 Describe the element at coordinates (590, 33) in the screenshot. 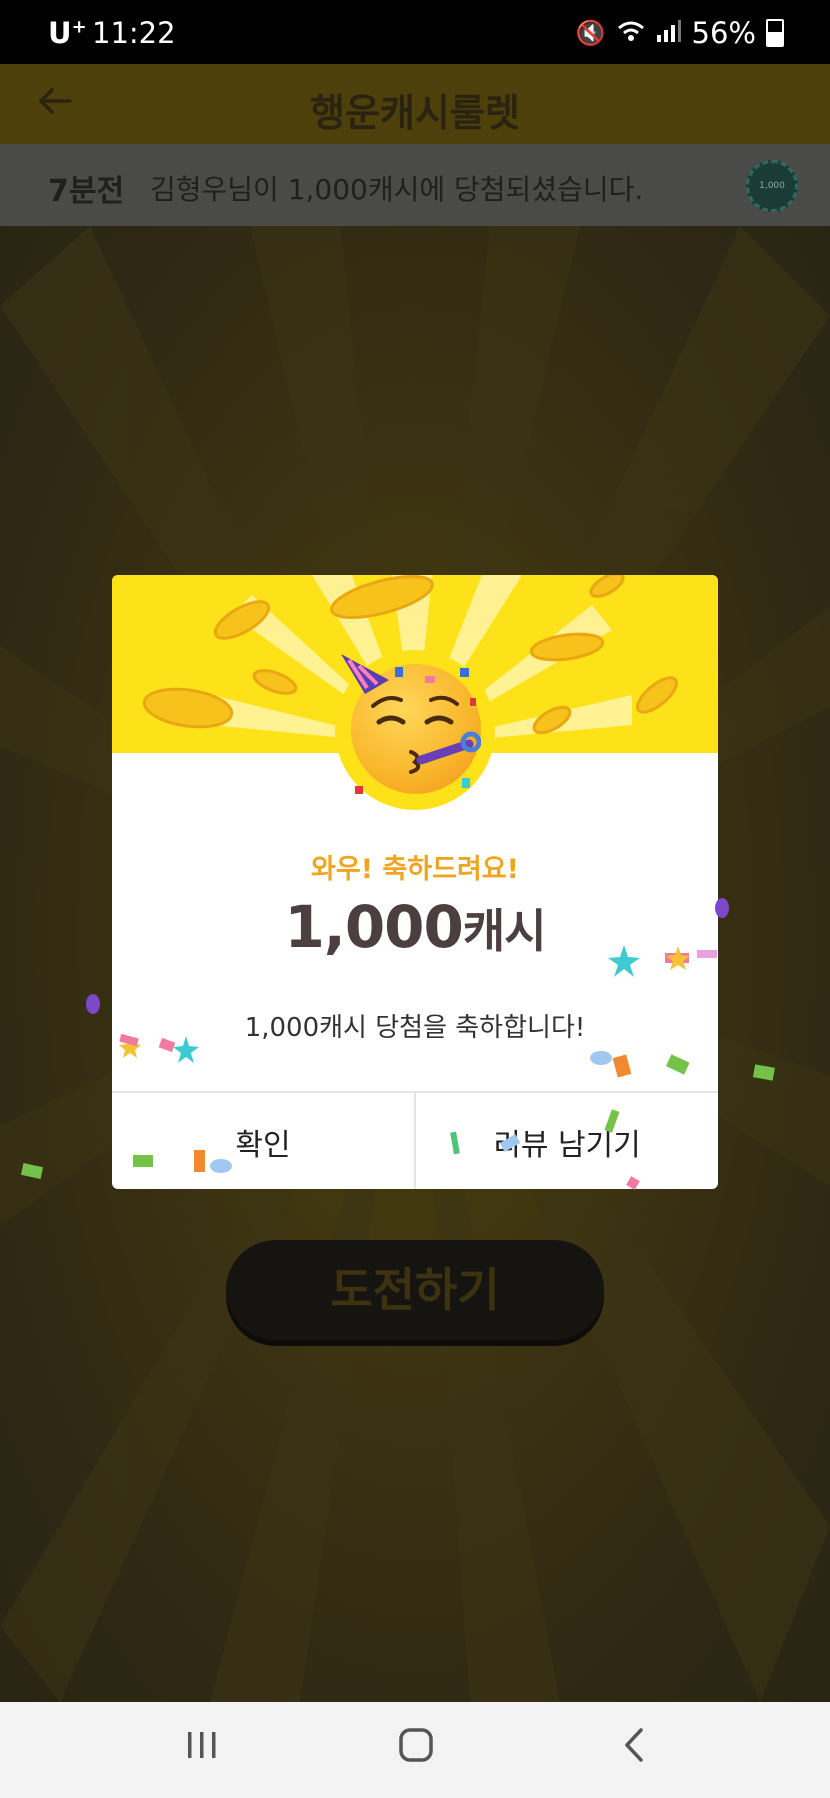

I see `mute-icon: 🔇` at that location.